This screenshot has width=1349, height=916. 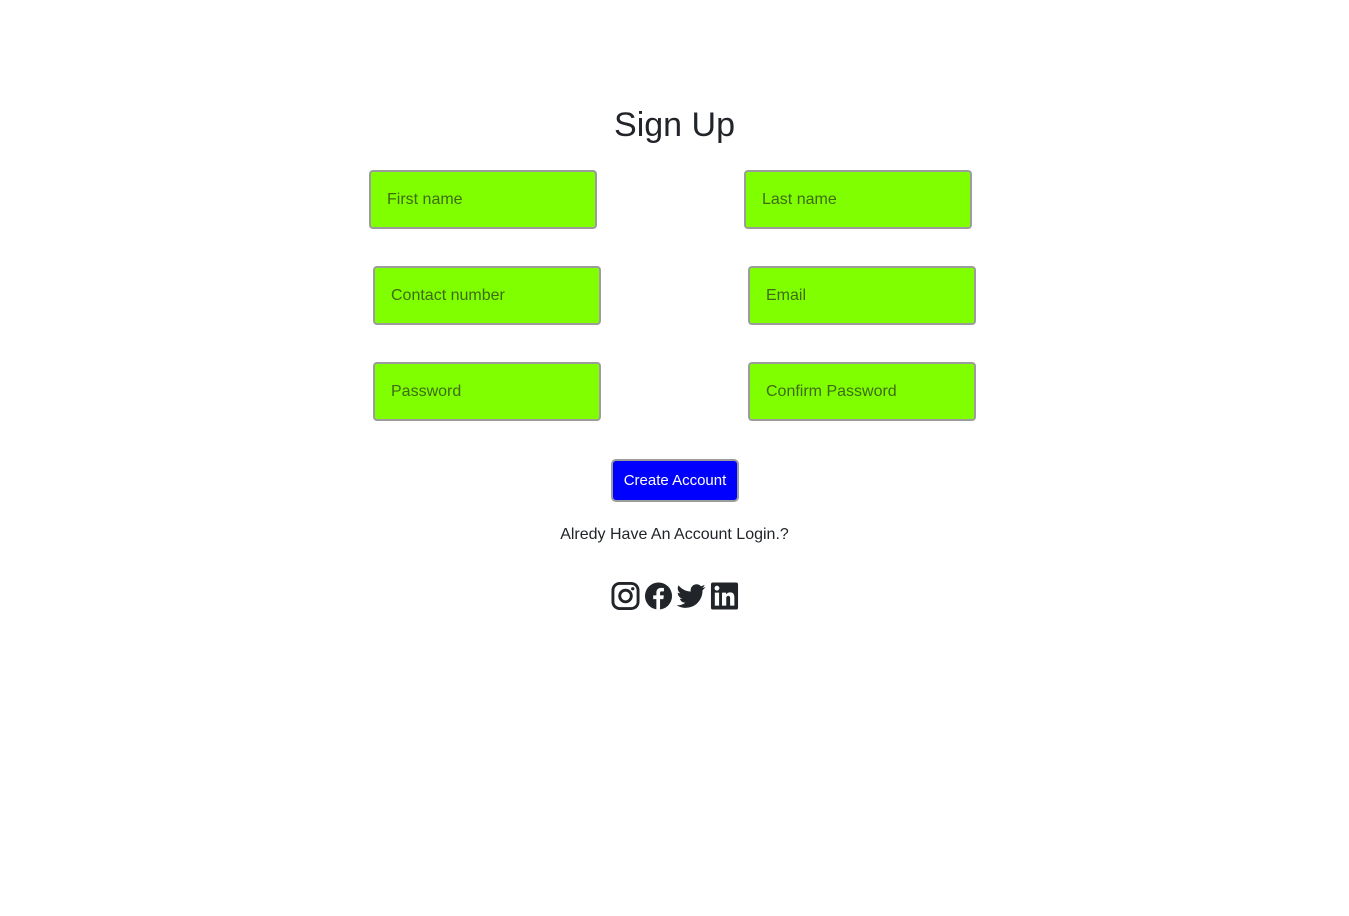 What do you see at coordinates (483, 199) in the screenshot?
I see `first-name-input` at bounding box center [483, 199].